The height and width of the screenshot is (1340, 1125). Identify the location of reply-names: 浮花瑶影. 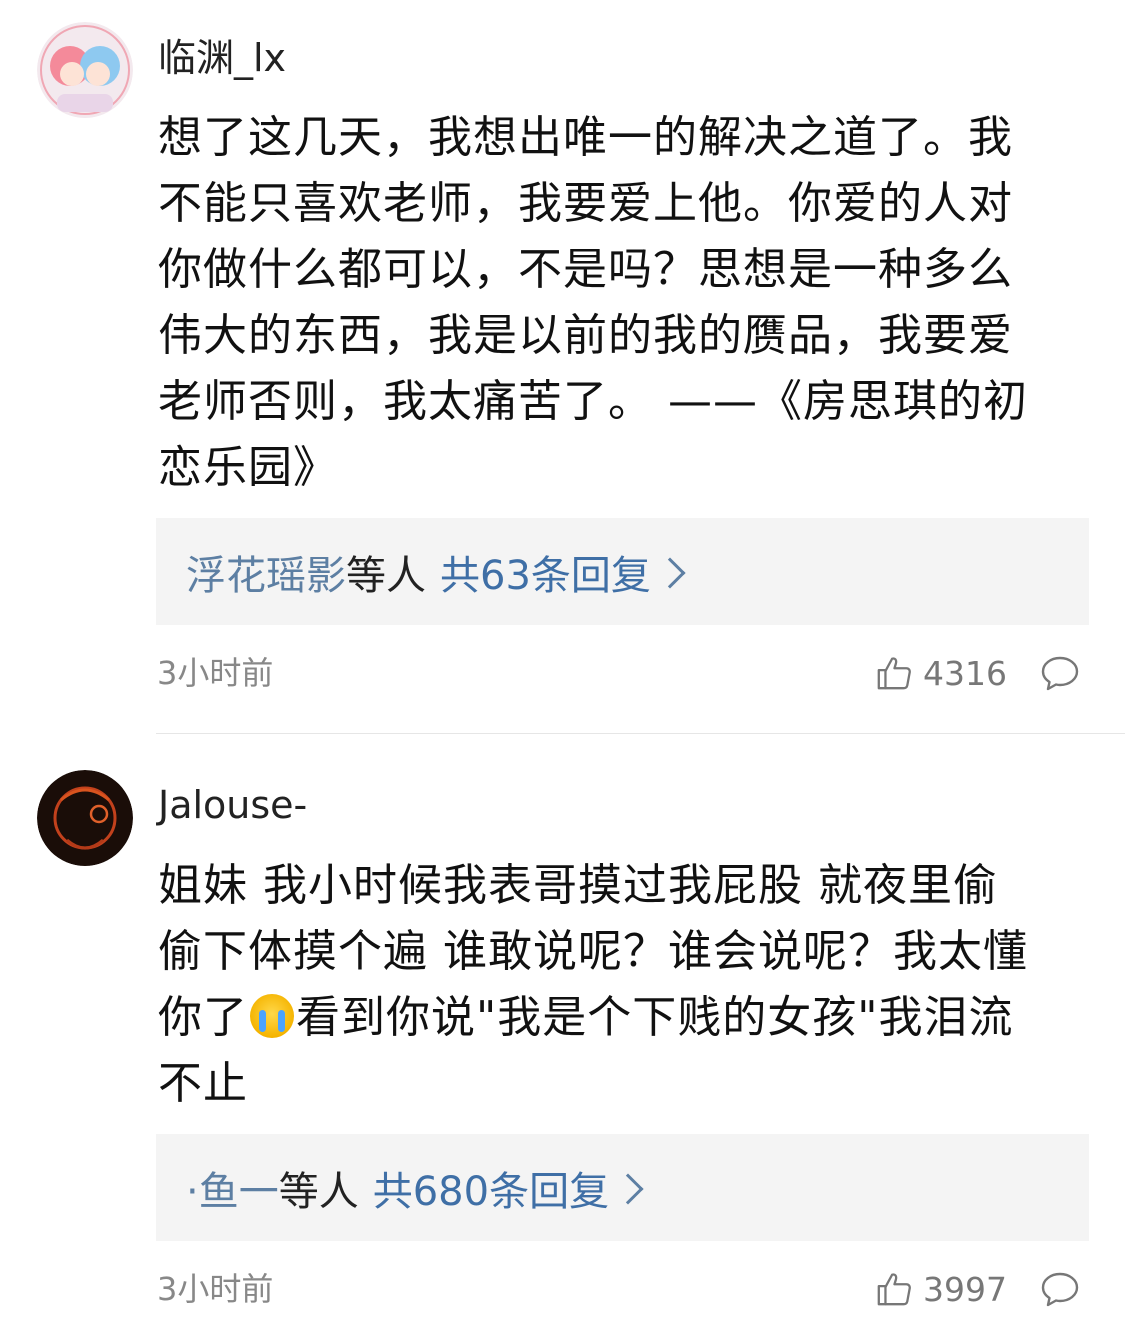
(266, 572).